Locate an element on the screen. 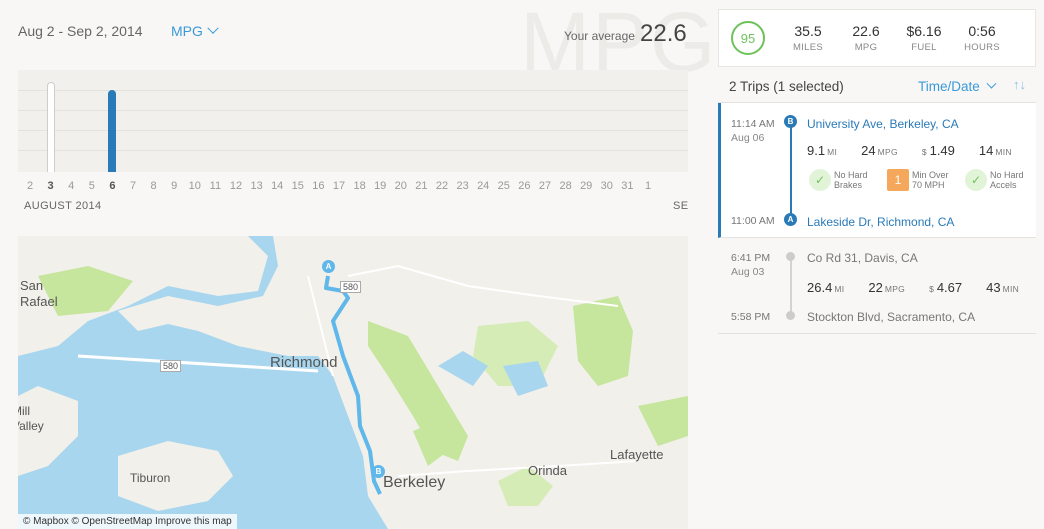  day-tick-5: 5 is located at coordinates (92, 186).